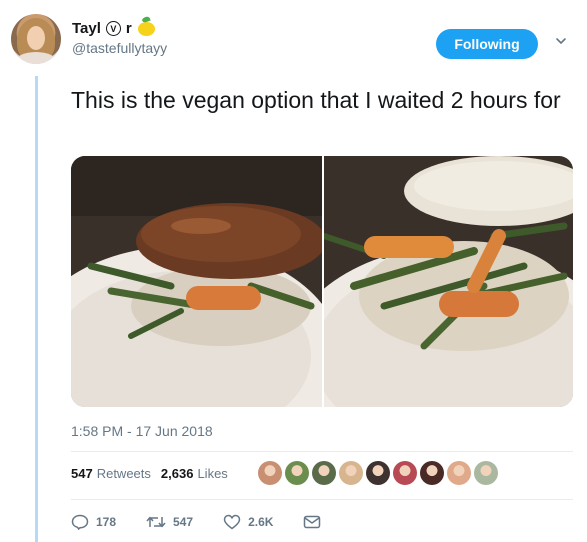  Describe the element at coordinates (146, 28) in the screenshot. I see `lemon-emoji-icon` at that location.